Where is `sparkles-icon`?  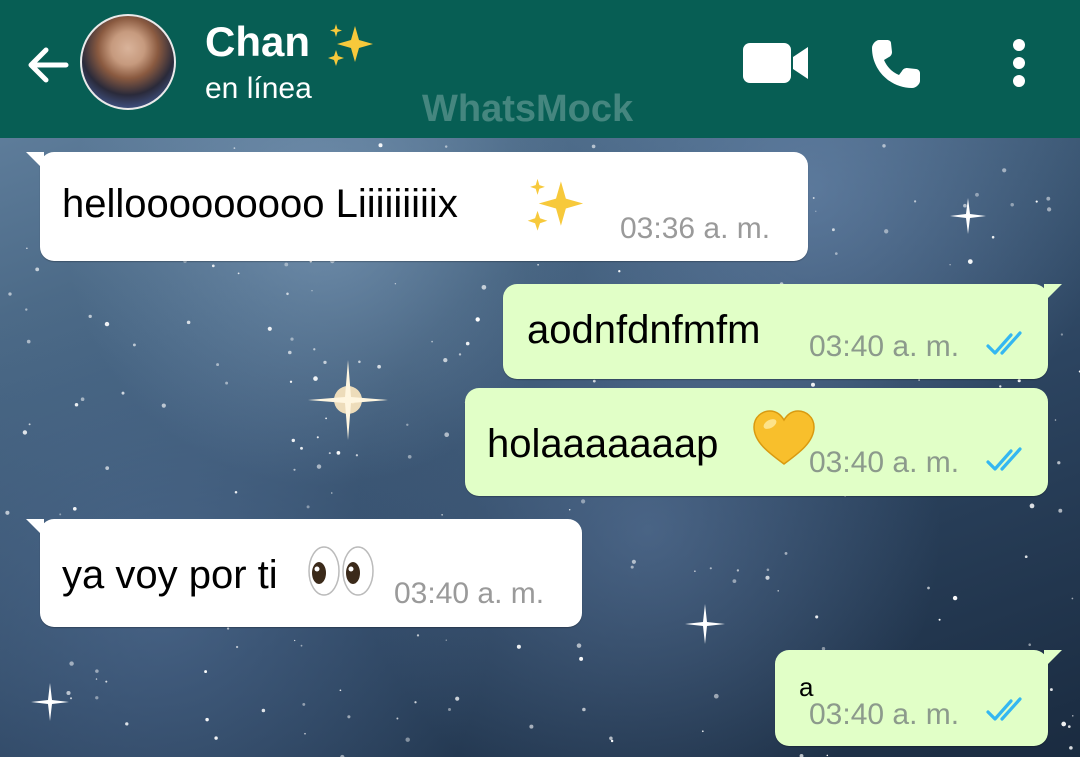
sparkles-icon is located at coordinates (350, 45).